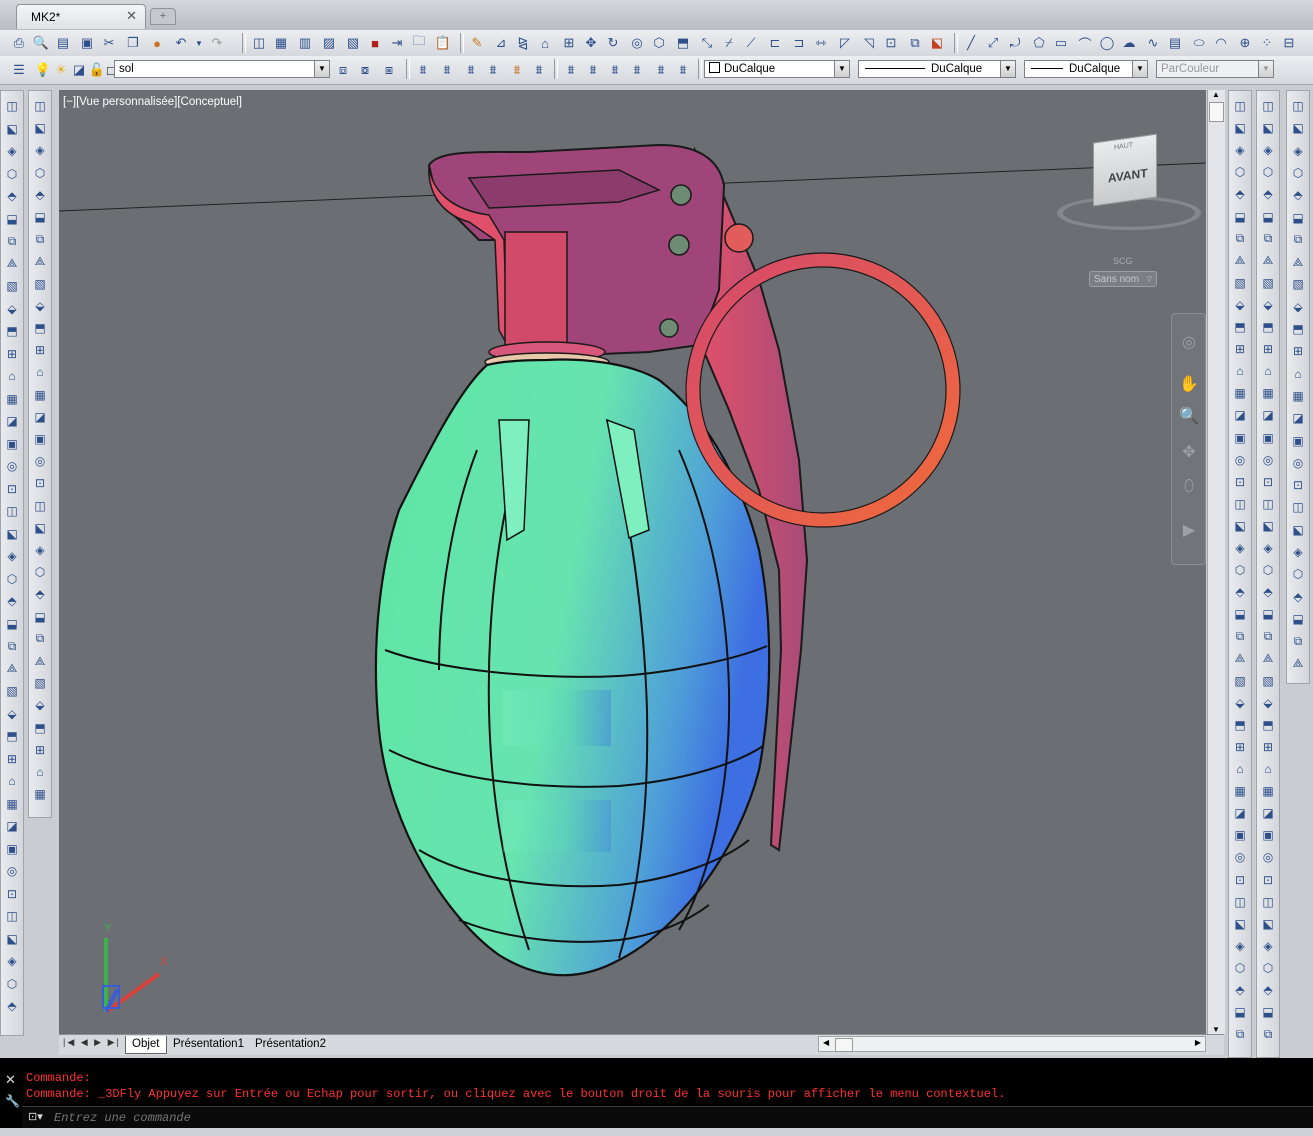 The width and height of the screenshot is (1313, 1136). What do you see at coordinates (40, 261) in the screenshot?
I see `lc2-tool-8-icon: ⟁` at bounding box center [40, 261].